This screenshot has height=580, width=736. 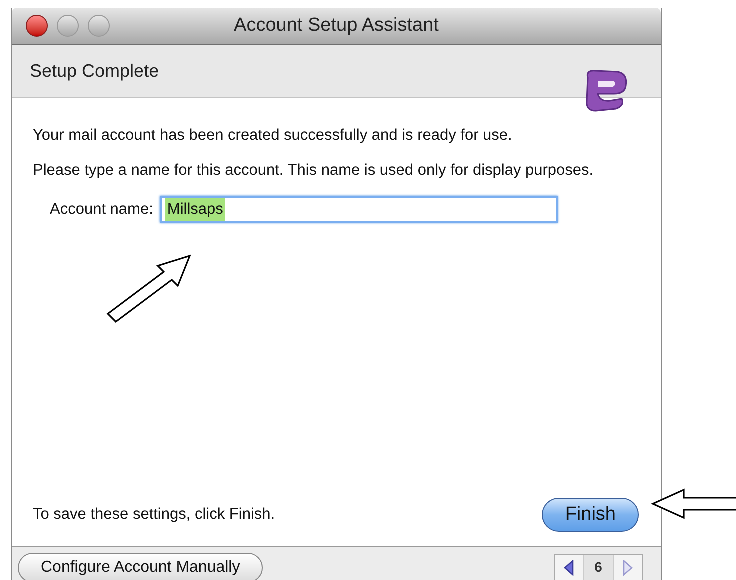 What do you see at coordinates (95, 71) in the screenshot?
I see `step-title: Setup Complete` at bounding box center [95, 71].